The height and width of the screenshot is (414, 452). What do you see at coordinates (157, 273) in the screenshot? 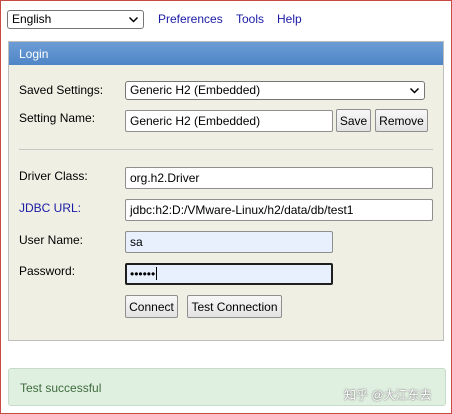
I see `text-cursor` at bounding box center [157, 273].